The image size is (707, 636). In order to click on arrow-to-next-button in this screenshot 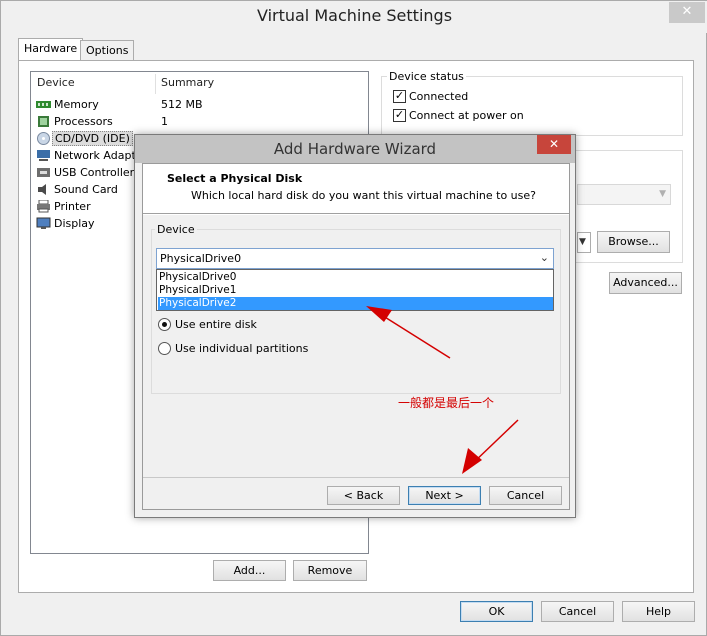, I will do `click(490, 446)`.